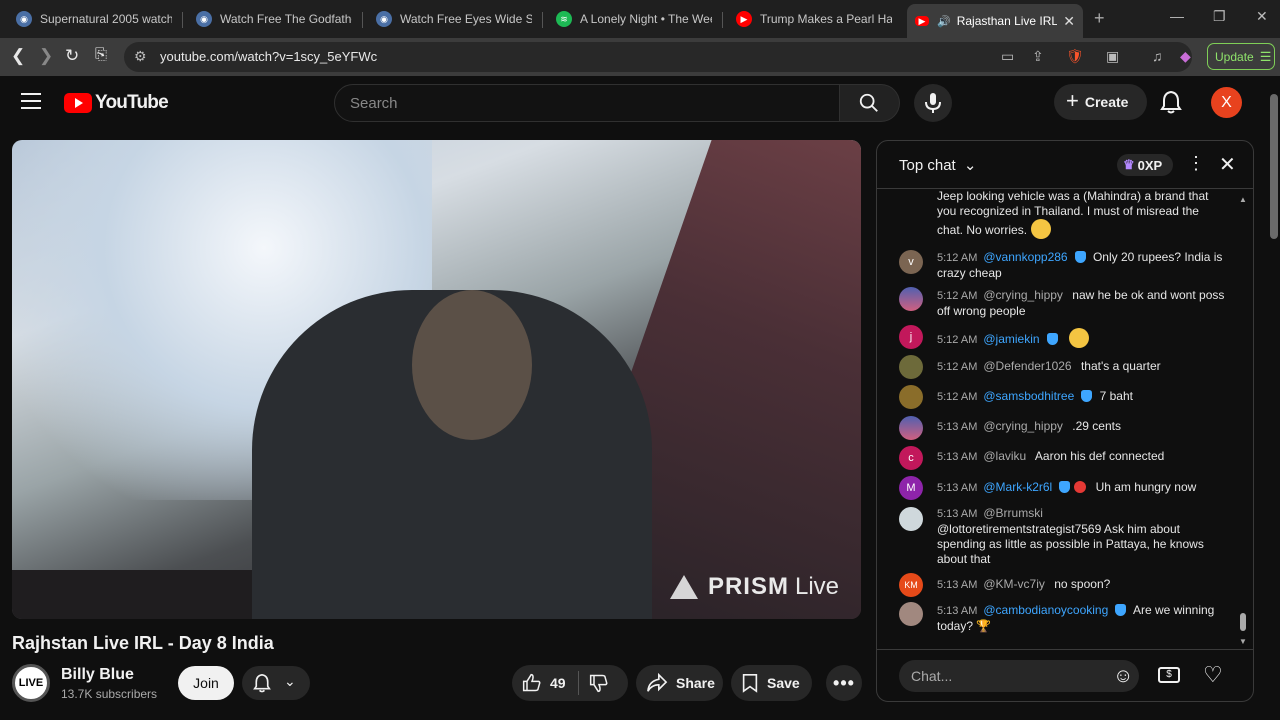 The width and height of the screenshot is (1280, 720). I want to click on reload-icon: ↻, so click(72, 56).